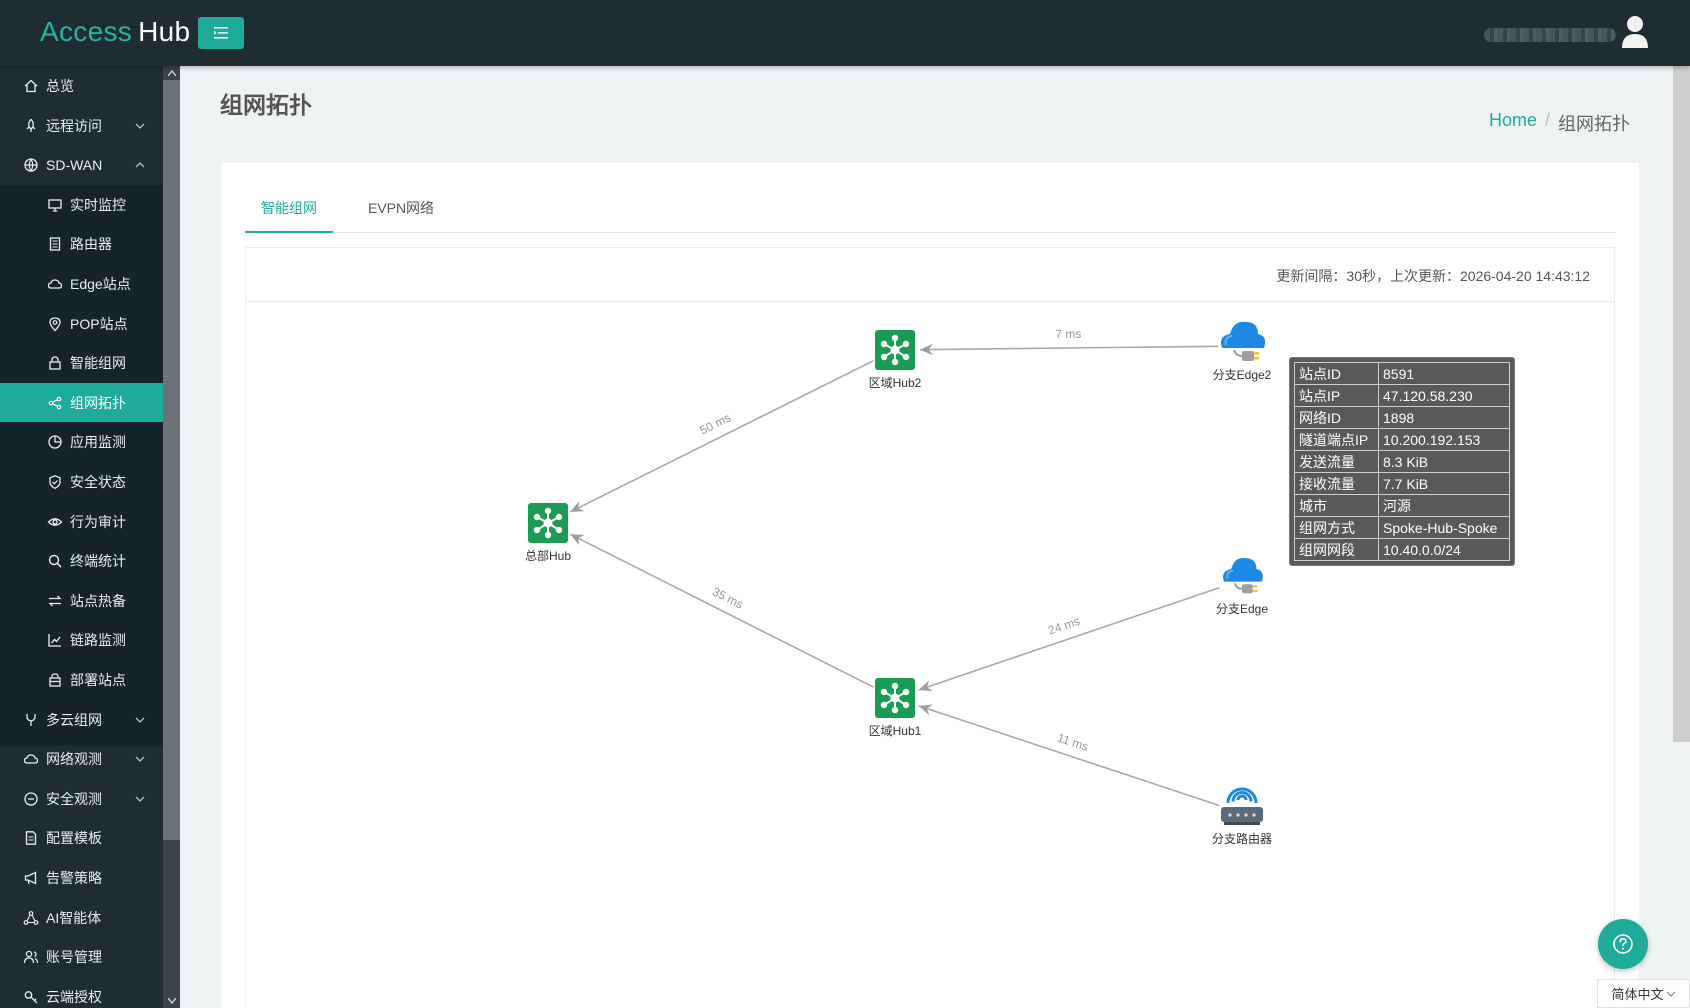 Image resolution: width=1690 pixels, height=1008 pixels. What do you see at coordinates (1336, 483) in the screenshot?
I see `tooltip-key: 接收流量` at bounding box center [1336, 483].